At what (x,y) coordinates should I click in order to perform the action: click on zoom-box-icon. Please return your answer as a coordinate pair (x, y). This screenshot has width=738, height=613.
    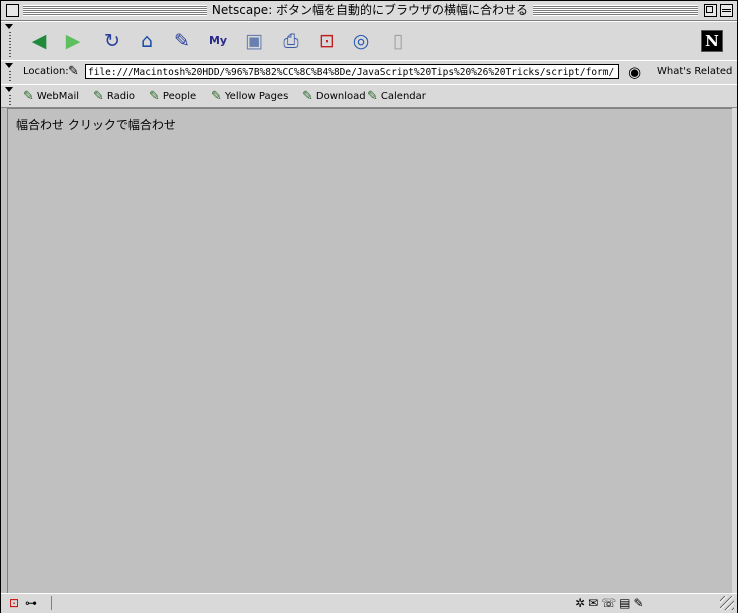
    Looking at the image, I should click on (710, 10).